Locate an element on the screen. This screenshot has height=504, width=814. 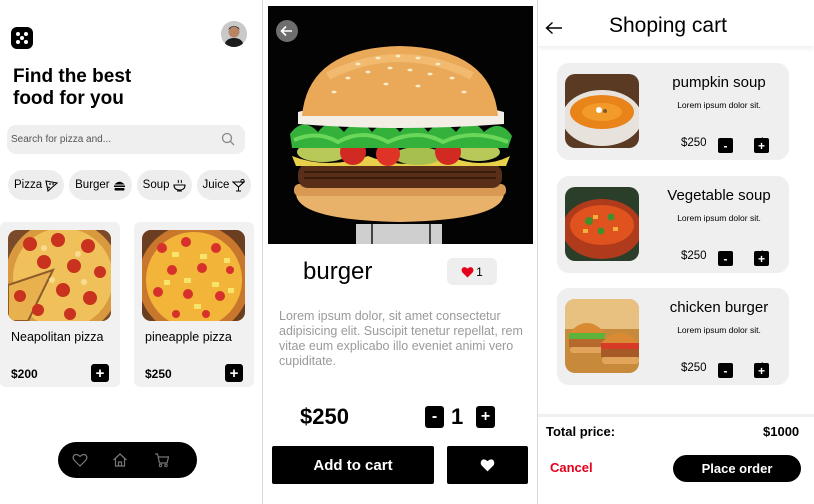
category-list: Pizza Burger Soup Juice is located at coordinates (130, 185).